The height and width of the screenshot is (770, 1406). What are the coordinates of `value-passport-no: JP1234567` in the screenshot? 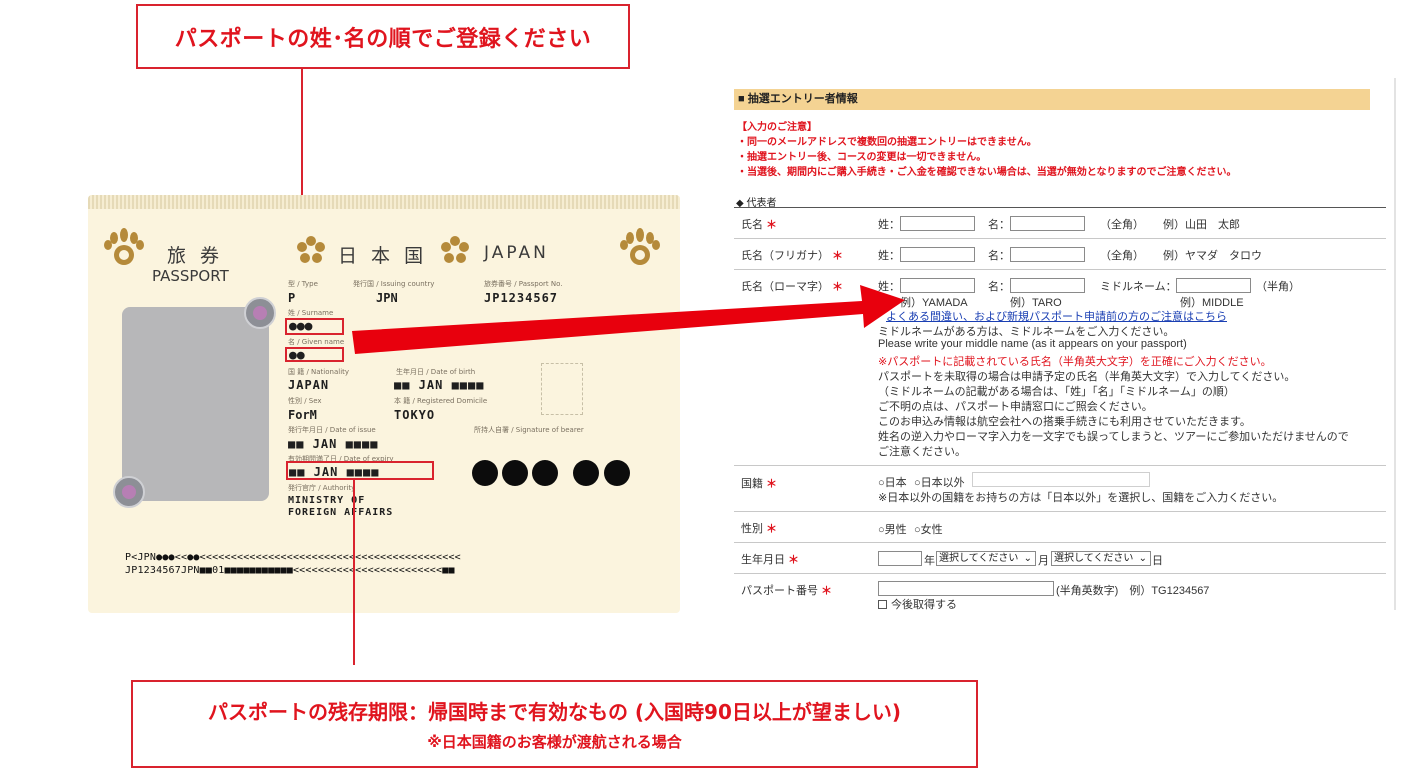 It's located at (521, 298).